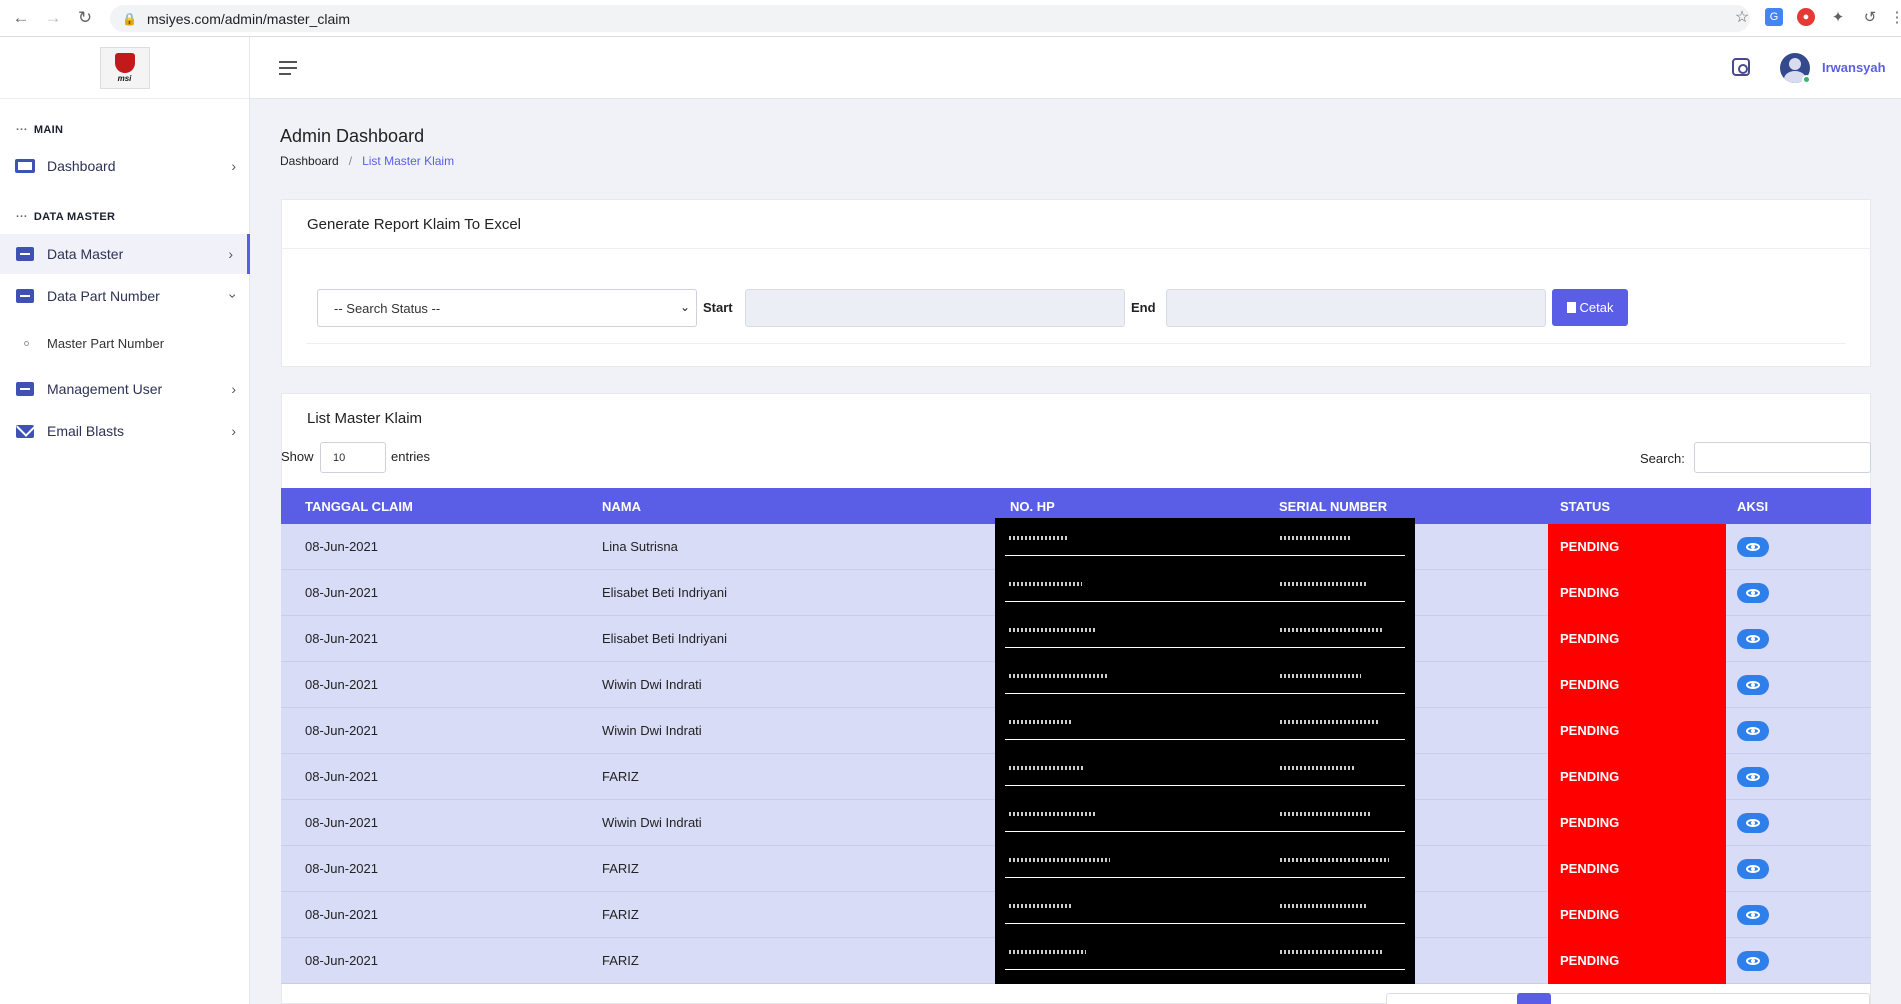  I want to click on column-header-status: STATUS, so click(1585, 506).